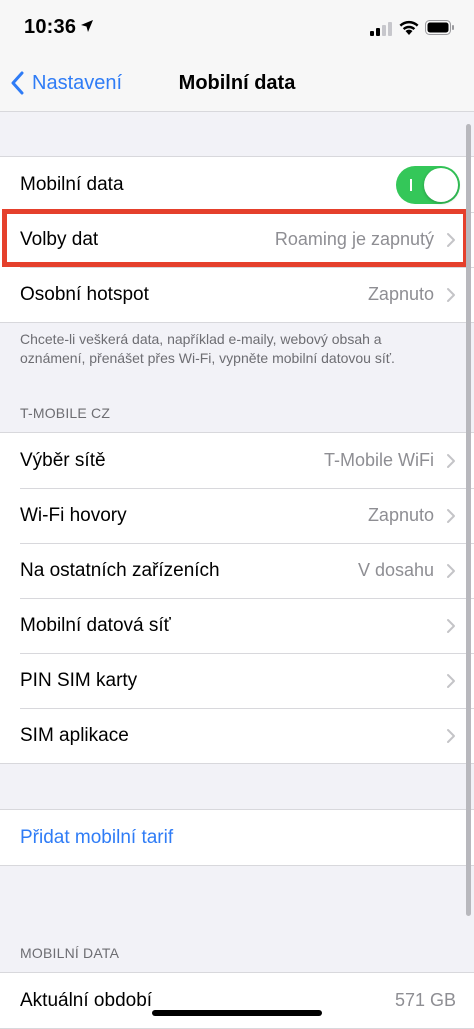 The height and width of the screenshot is (1029, 474). I want to click on cellular-data-network-row: Mobilní datová síť, so click(237, 625).